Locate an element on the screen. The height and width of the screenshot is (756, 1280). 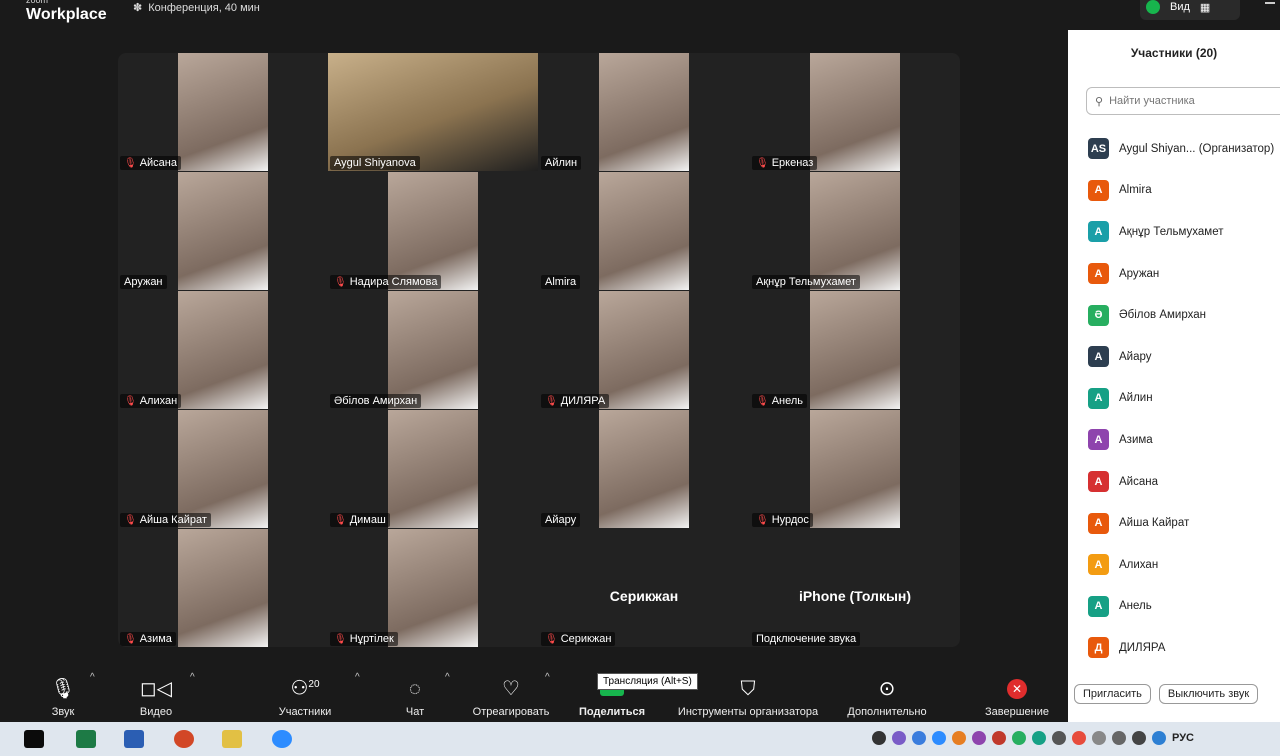
video-tile: 🎙︎ Алихан is located at coordinates (223, 350).